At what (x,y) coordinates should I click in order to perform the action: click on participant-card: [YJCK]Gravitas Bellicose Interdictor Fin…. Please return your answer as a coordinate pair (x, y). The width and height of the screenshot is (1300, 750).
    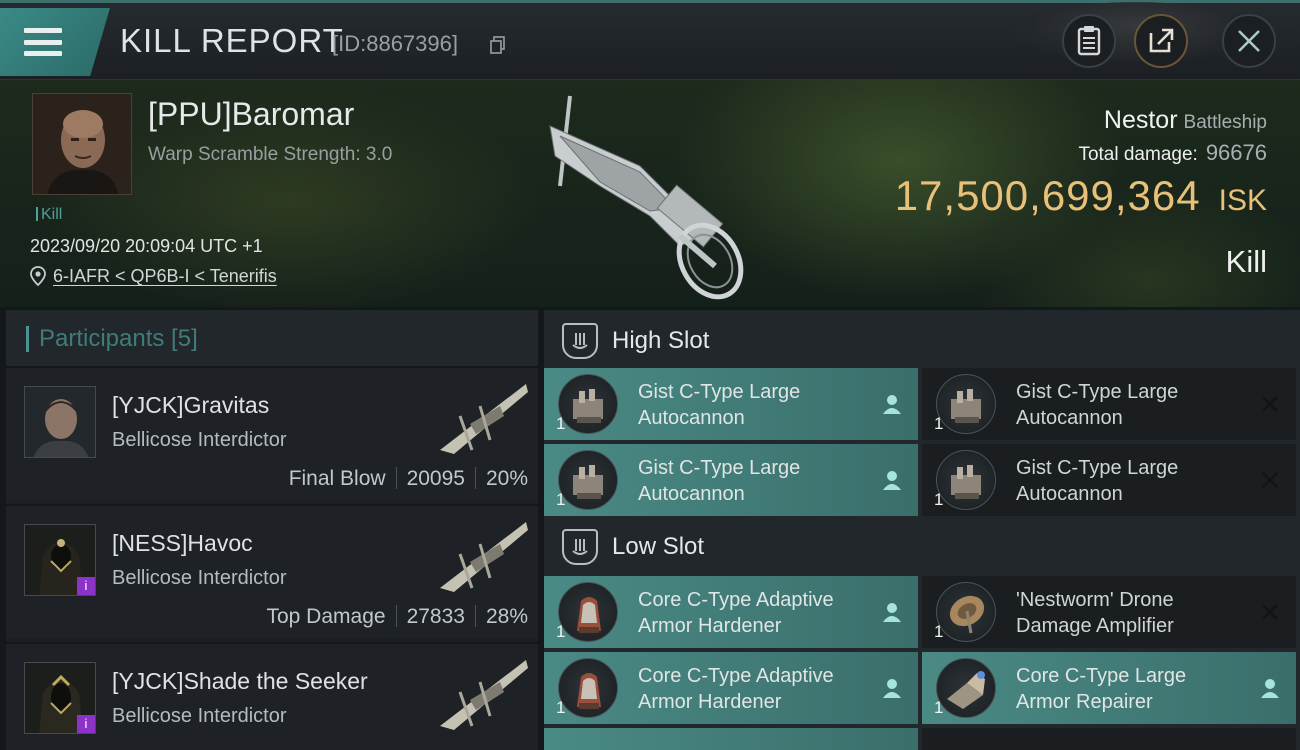
    Looking at the image, I should click on (272, 433).